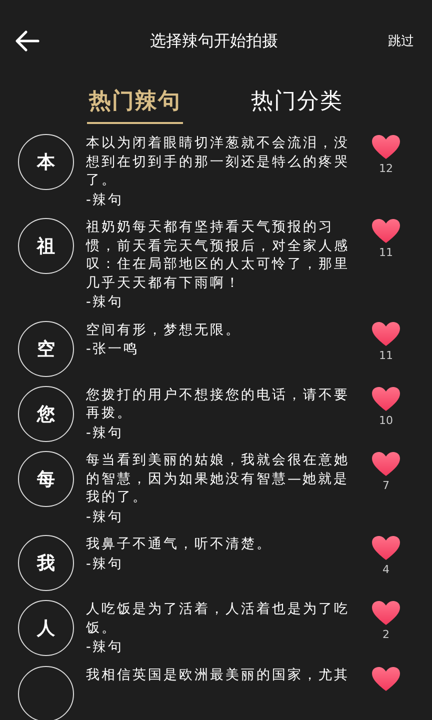  I want to click on page-title: 选择辣句开始拍摄, so click(214, 41).